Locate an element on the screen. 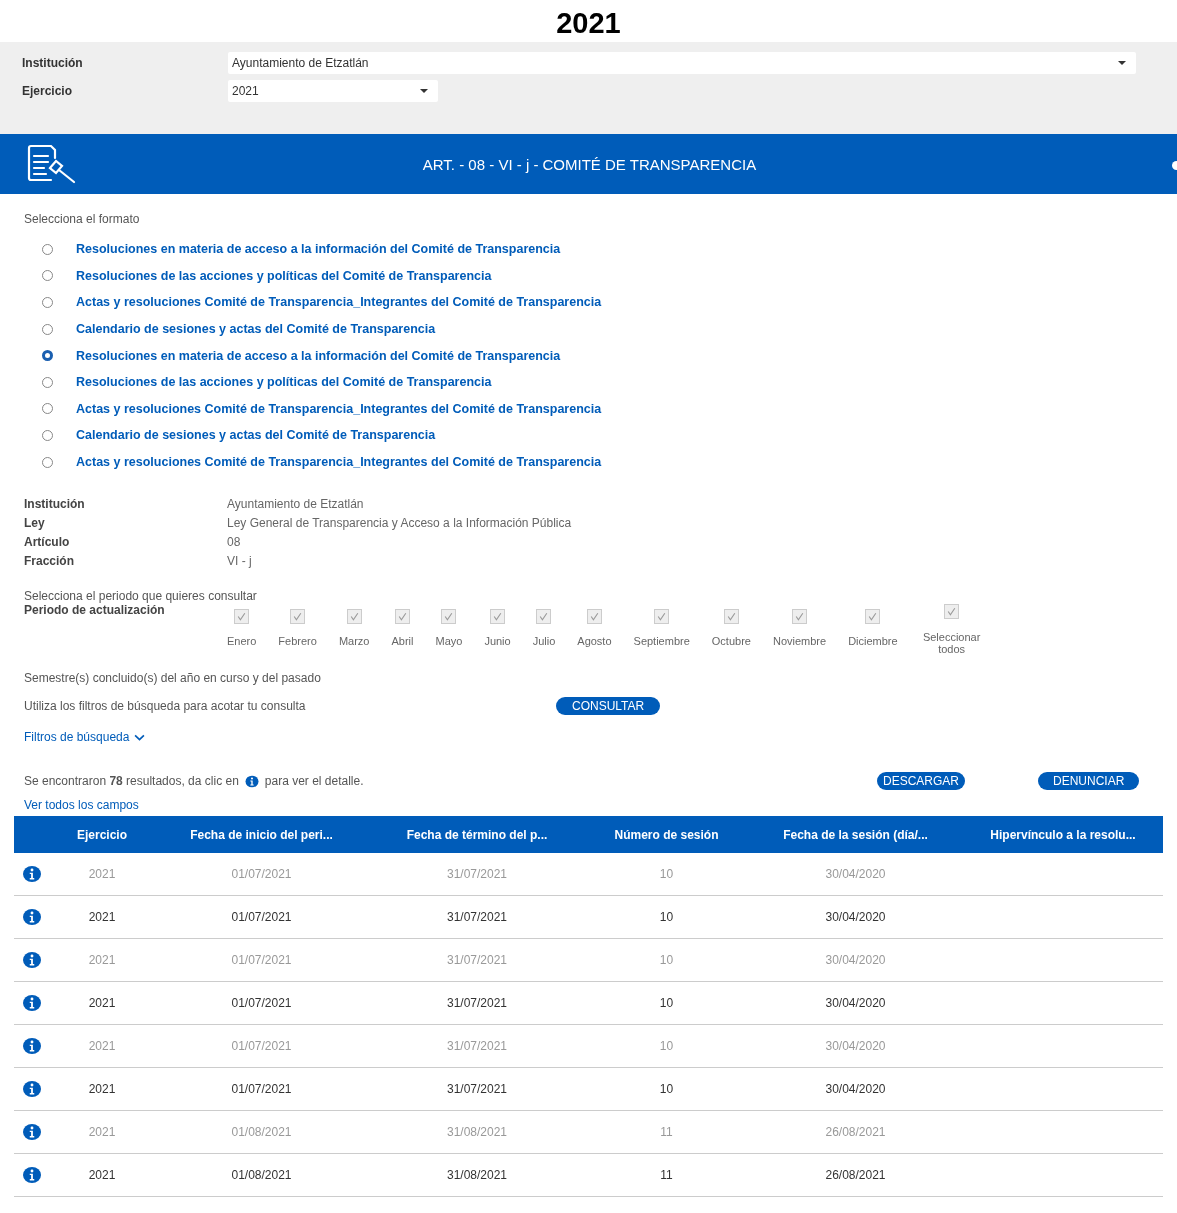 This screenshot has height=1213, width=1177. checkbox-label: Diciembre is located at coordinates (873, 641).